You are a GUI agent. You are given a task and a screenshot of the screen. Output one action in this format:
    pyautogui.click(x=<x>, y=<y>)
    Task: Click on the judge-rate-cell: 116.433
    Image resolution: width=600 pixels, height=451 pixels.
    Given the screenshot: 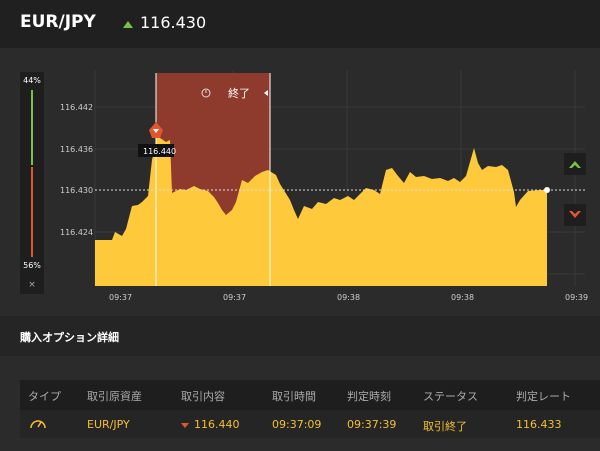 What is the action you would take?
    pyautogui.click(x=539, y=424)
    